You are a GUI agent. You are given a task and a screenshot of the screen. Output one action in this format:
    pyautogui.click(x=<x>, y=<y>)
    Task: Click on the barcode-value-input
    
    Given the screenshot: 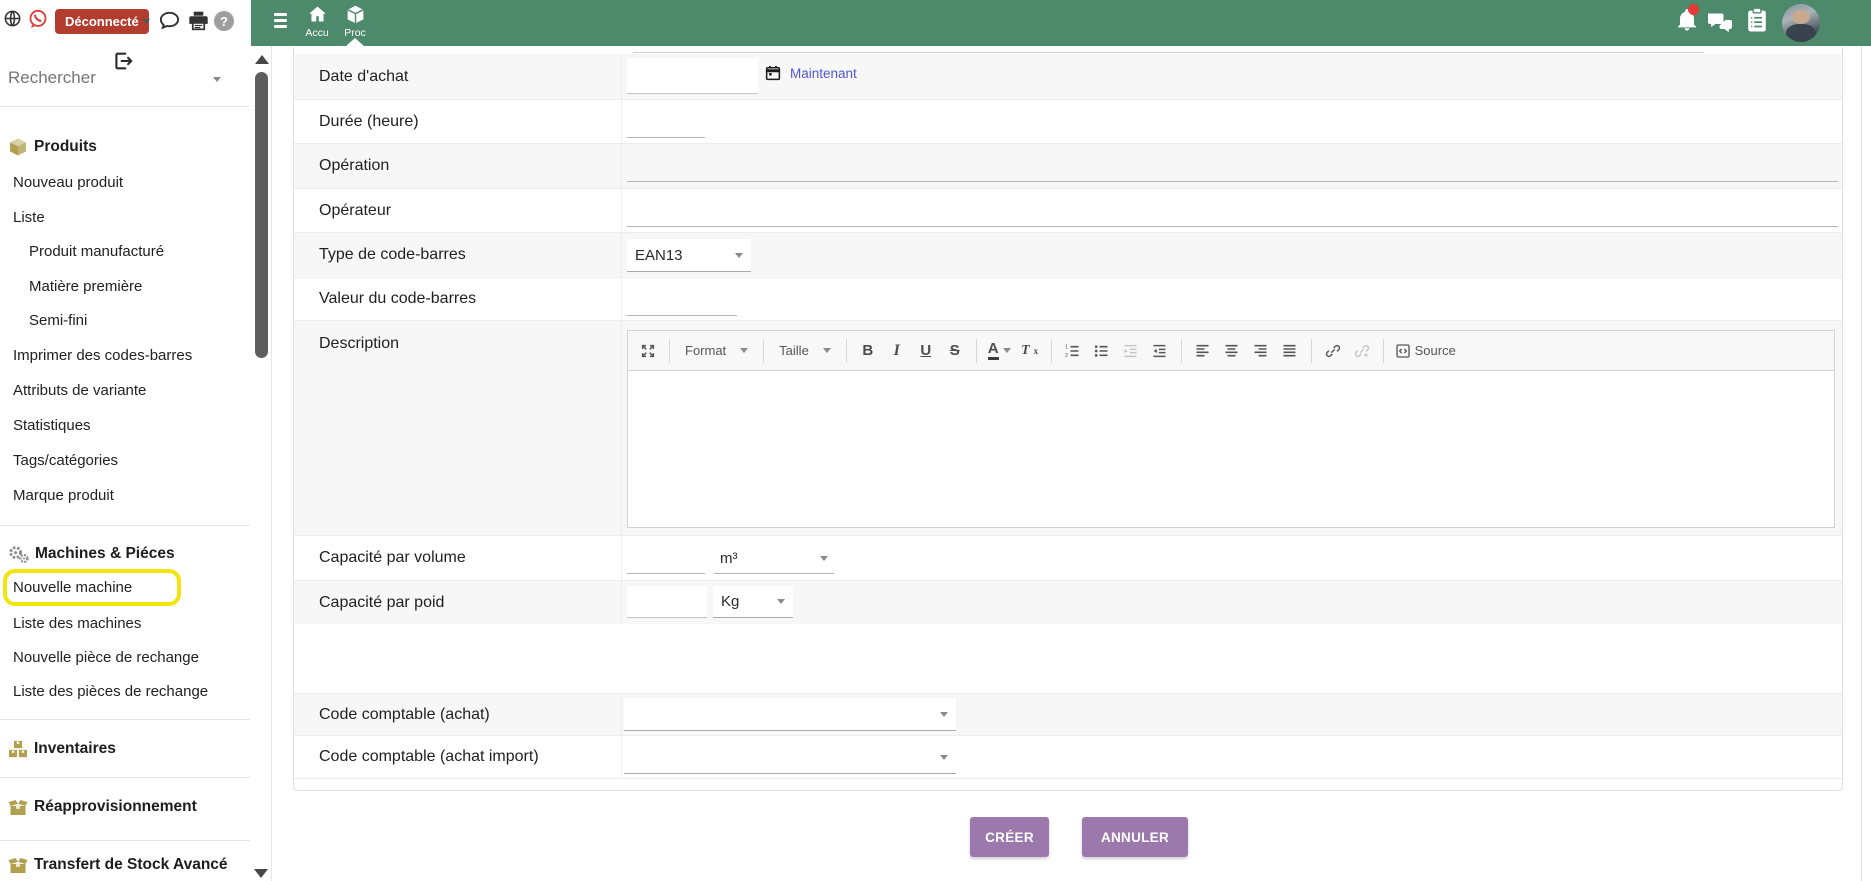 What is the action you would take?
    pyautogui.click(x=682, y=301)
    